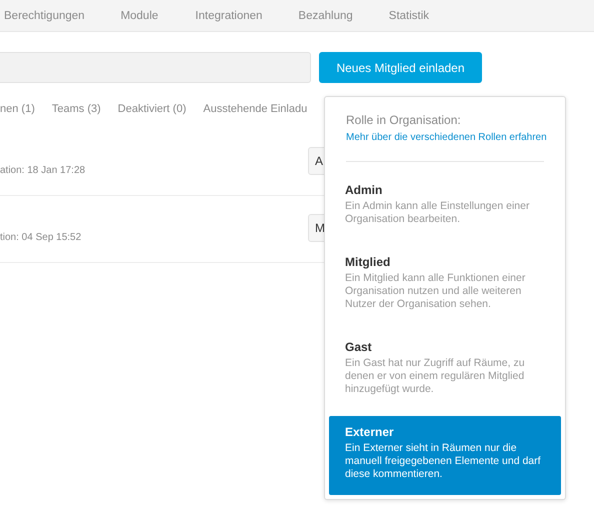 Image resolution: width=594 pixels, height=508 pixels. Describe the element at coordinates (17, 112) in the screenshot. I see `filter-tab: nen (1)` at that location.